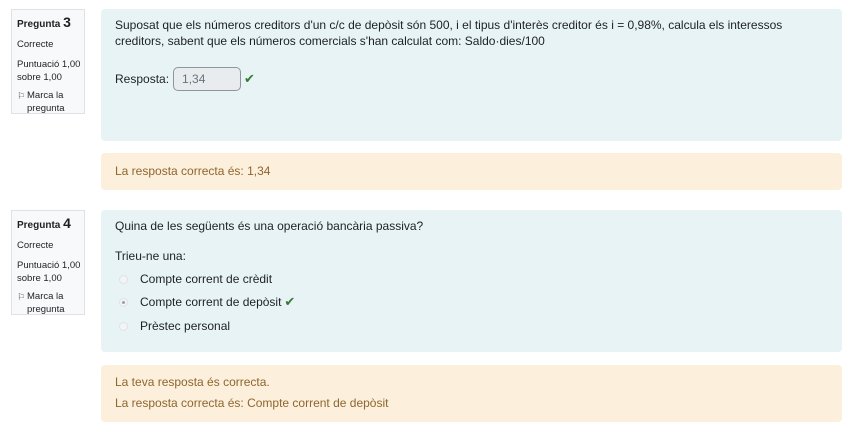 The width and height of the screenshot is (848, 435). I want to click on option-compte-credit: Compte corrent de crèdit, so click(195, 279).